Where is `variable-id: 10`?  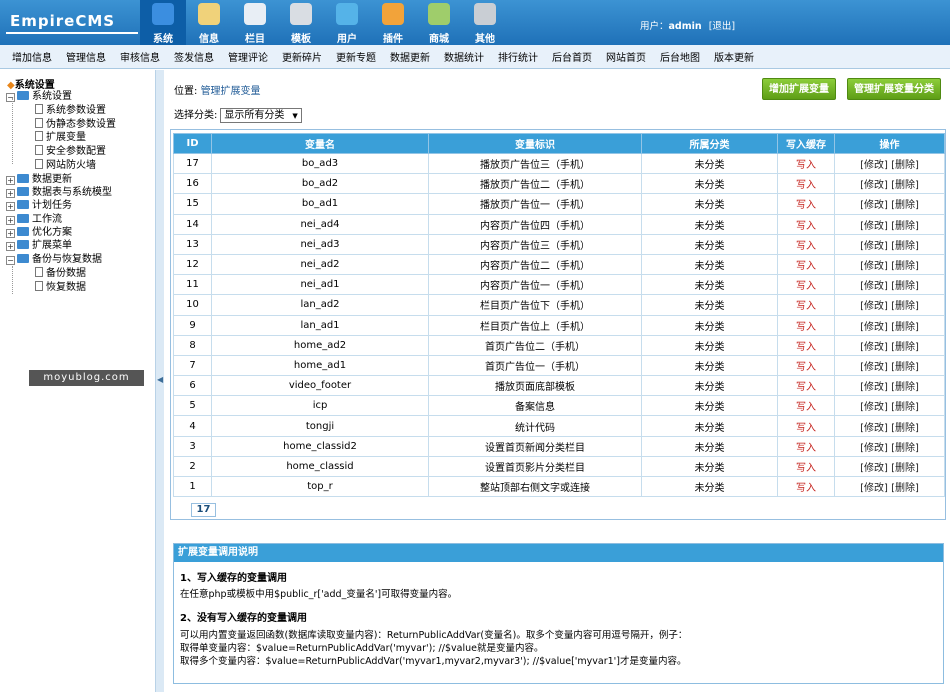 variable-id: 10 is located at coordinates (192, 305).